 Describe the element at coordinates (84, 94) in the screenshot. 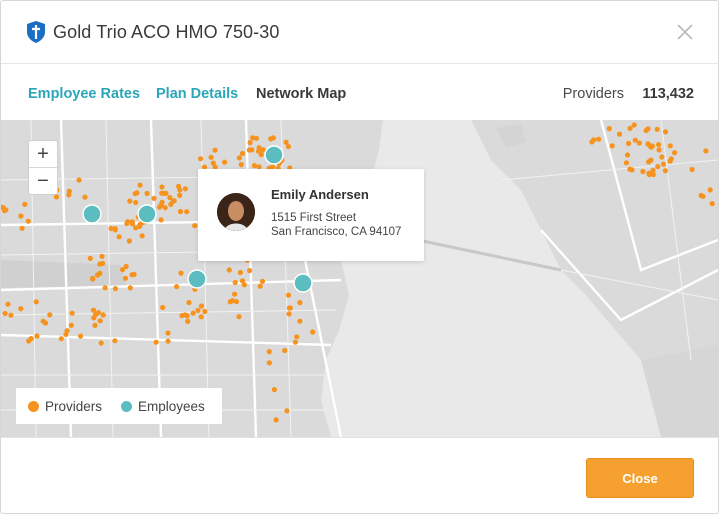

I see `tab-employee-rates: Employee Rates` at that location.